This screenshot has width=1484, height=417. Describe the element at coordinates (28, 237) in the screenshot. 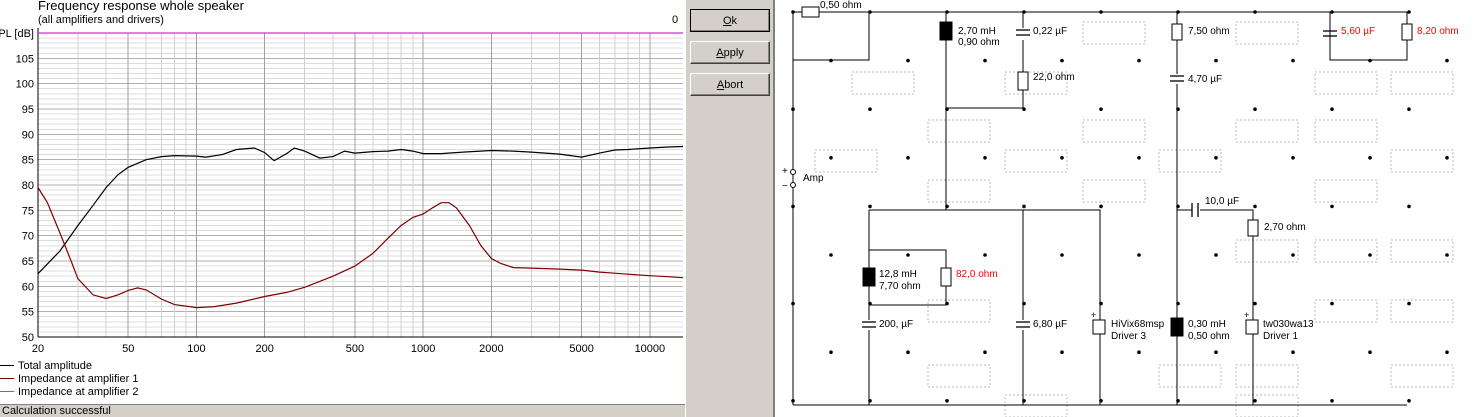

I see `y-tick-label: 70` at that location.